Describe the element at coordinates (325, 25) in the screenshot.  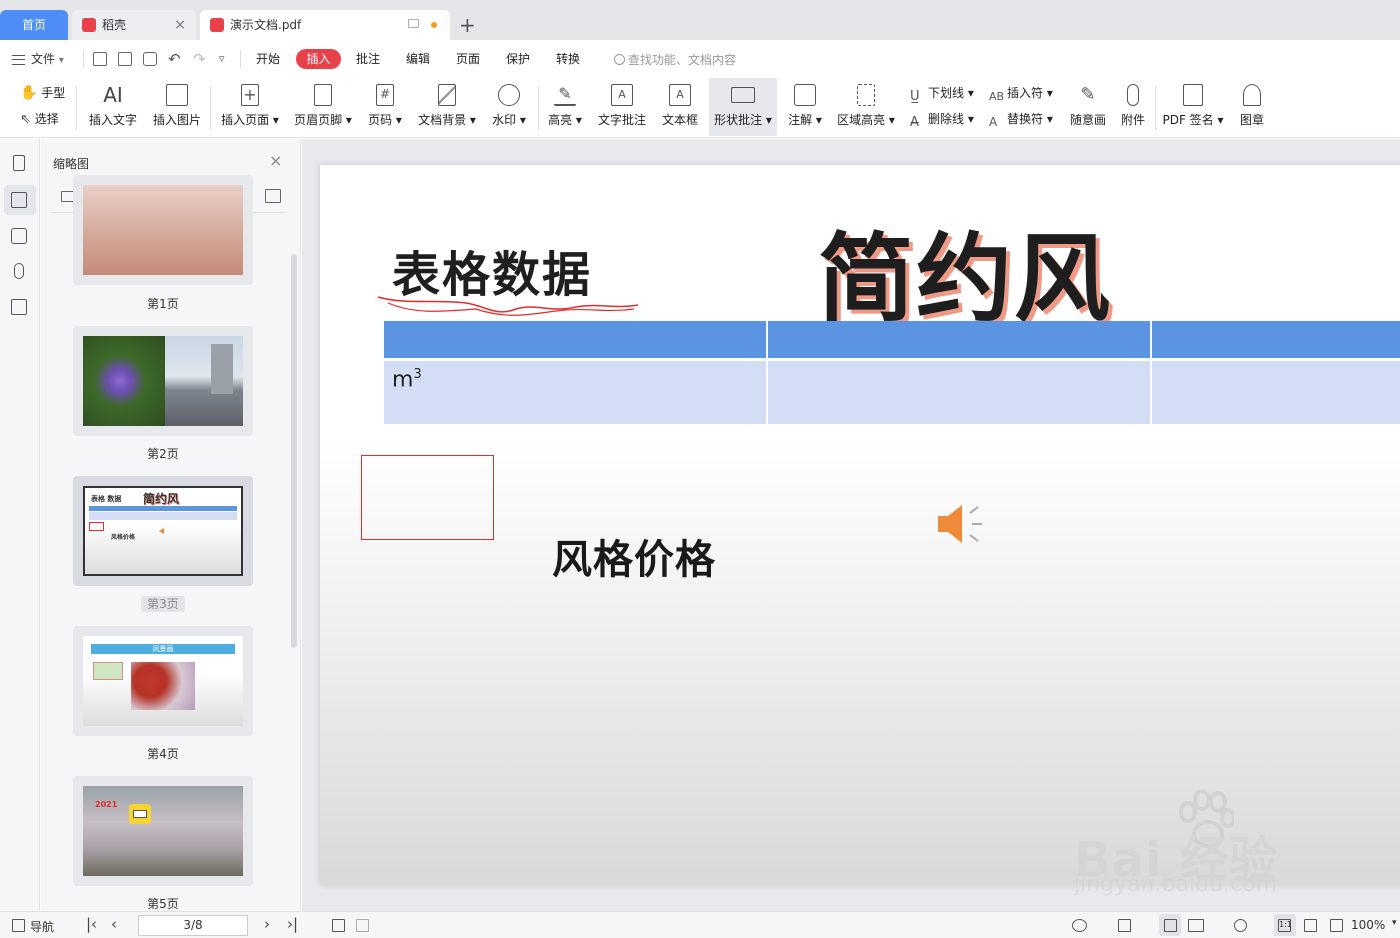
I see `tab-document: 演示文档.pdf` at that location.